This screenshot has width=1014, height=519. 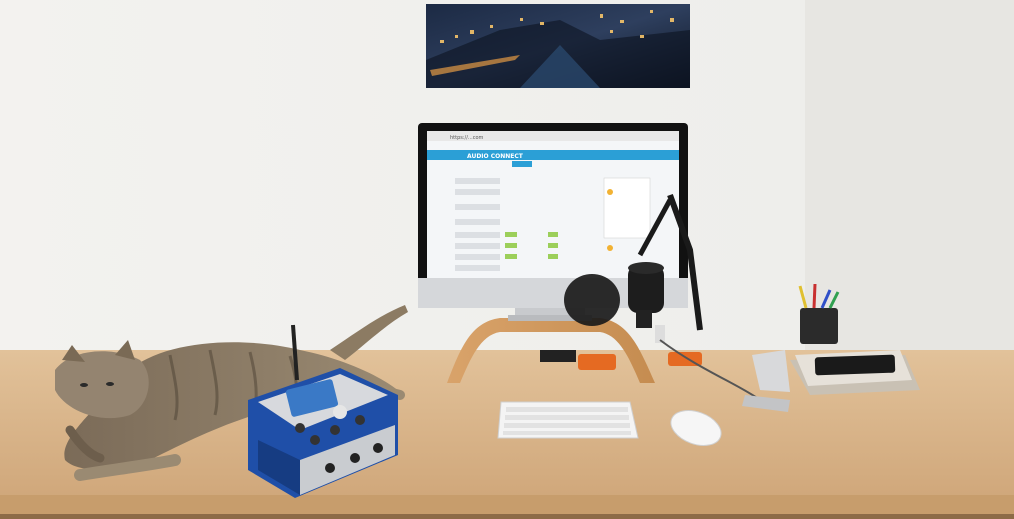 I want to click on keyboard, so click(x=568, y=420).